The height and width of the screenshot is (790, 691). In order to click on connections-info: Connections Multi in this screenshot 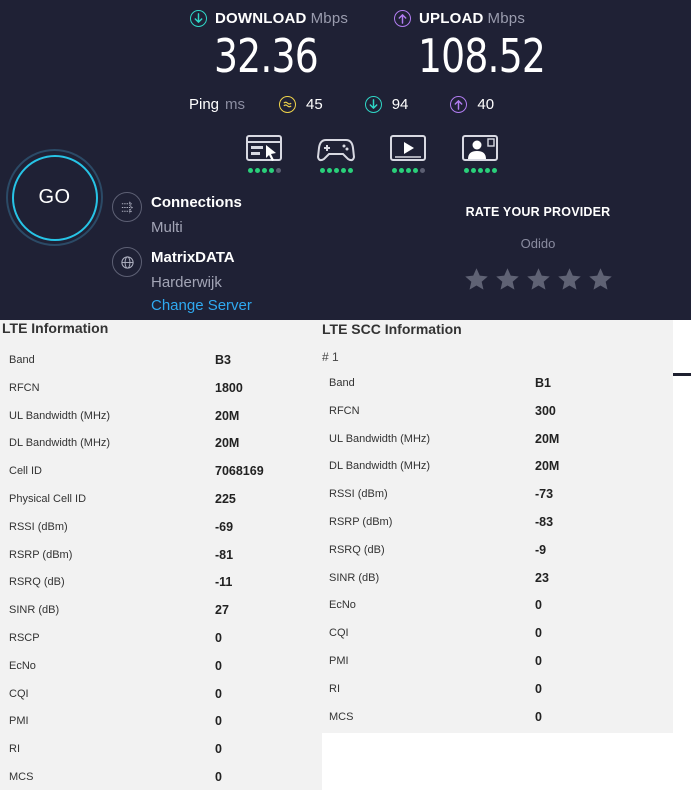, I will do `click(177, 214)`.